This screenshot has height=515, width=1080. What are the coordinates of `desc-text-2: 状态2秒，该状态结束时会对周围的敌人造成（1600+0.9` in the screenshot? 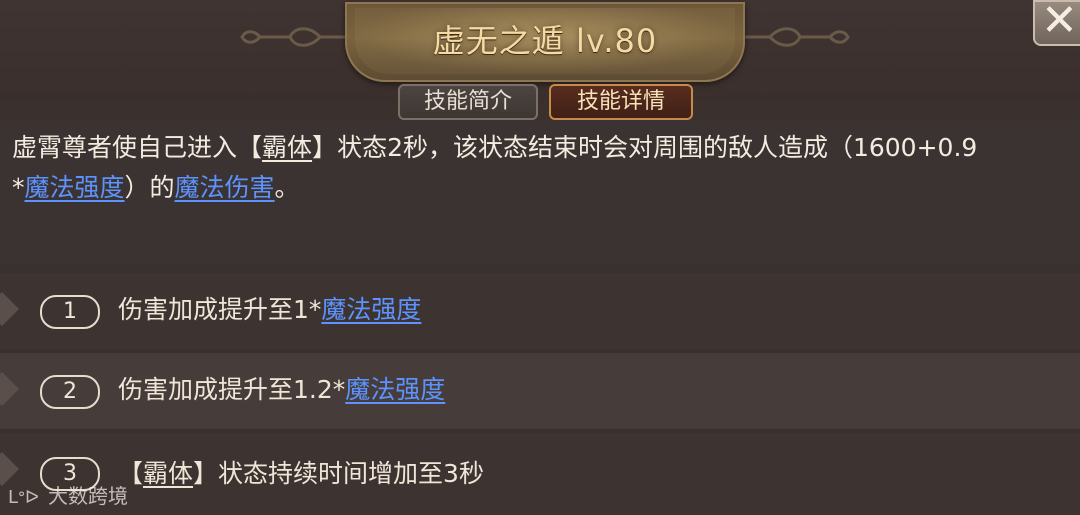 It's located at (657, 147).